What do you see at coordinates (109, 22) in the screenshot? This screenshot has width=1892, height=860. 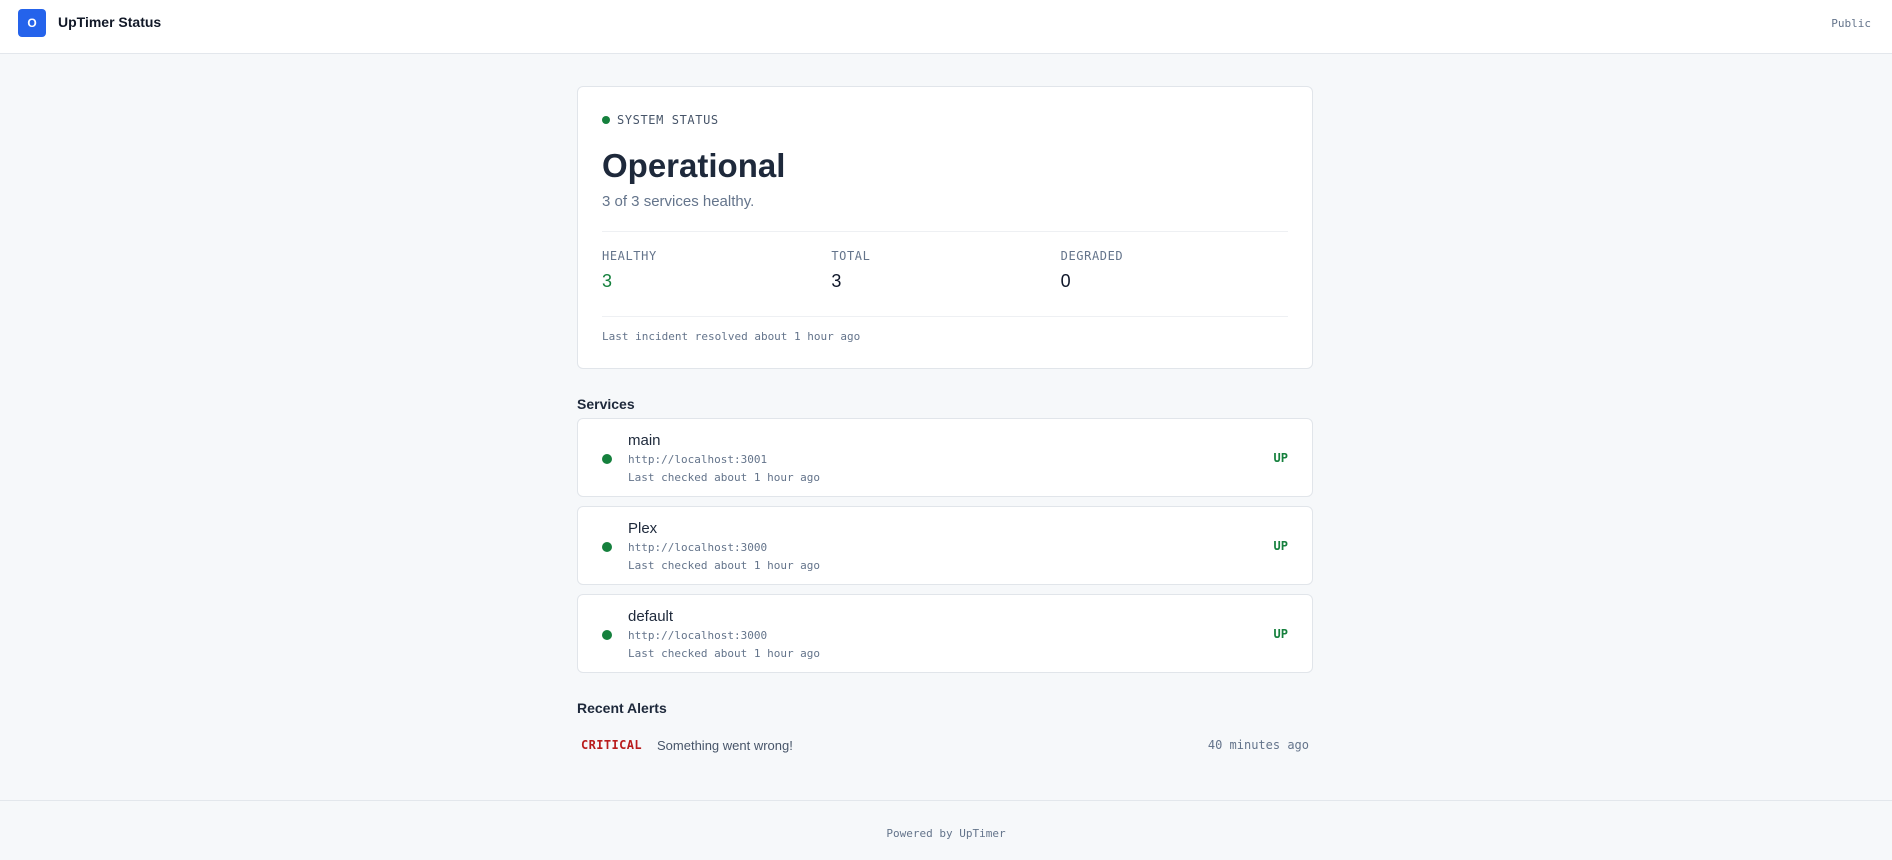 I see `app-title: UpTimer Status` at bounding box center [109, 22].